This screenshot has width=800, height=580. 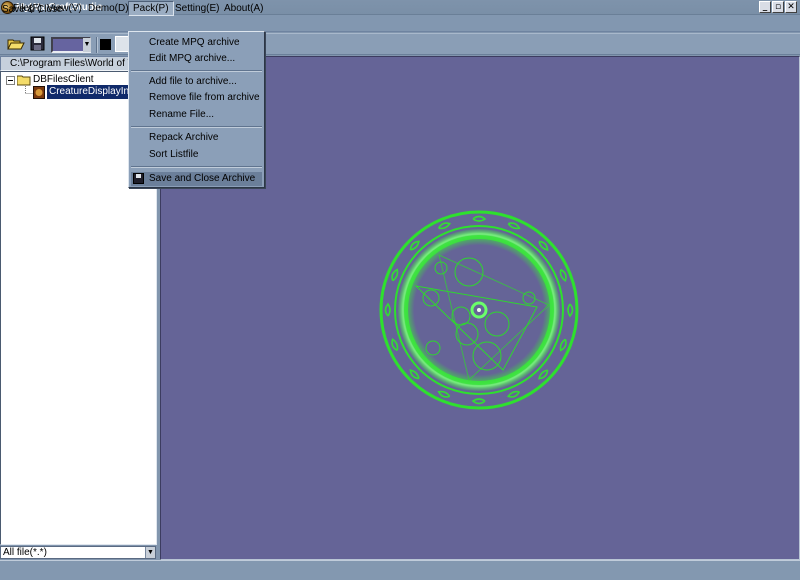 I want to click on align-icon, so click(x=122, y=44).